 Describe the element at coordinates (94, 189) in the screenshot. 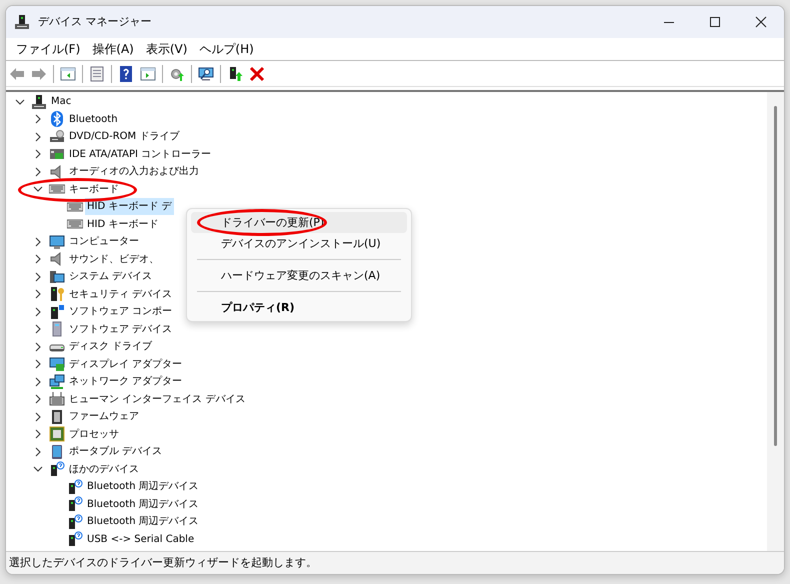

I see `tree-item: キーボード` at that location.